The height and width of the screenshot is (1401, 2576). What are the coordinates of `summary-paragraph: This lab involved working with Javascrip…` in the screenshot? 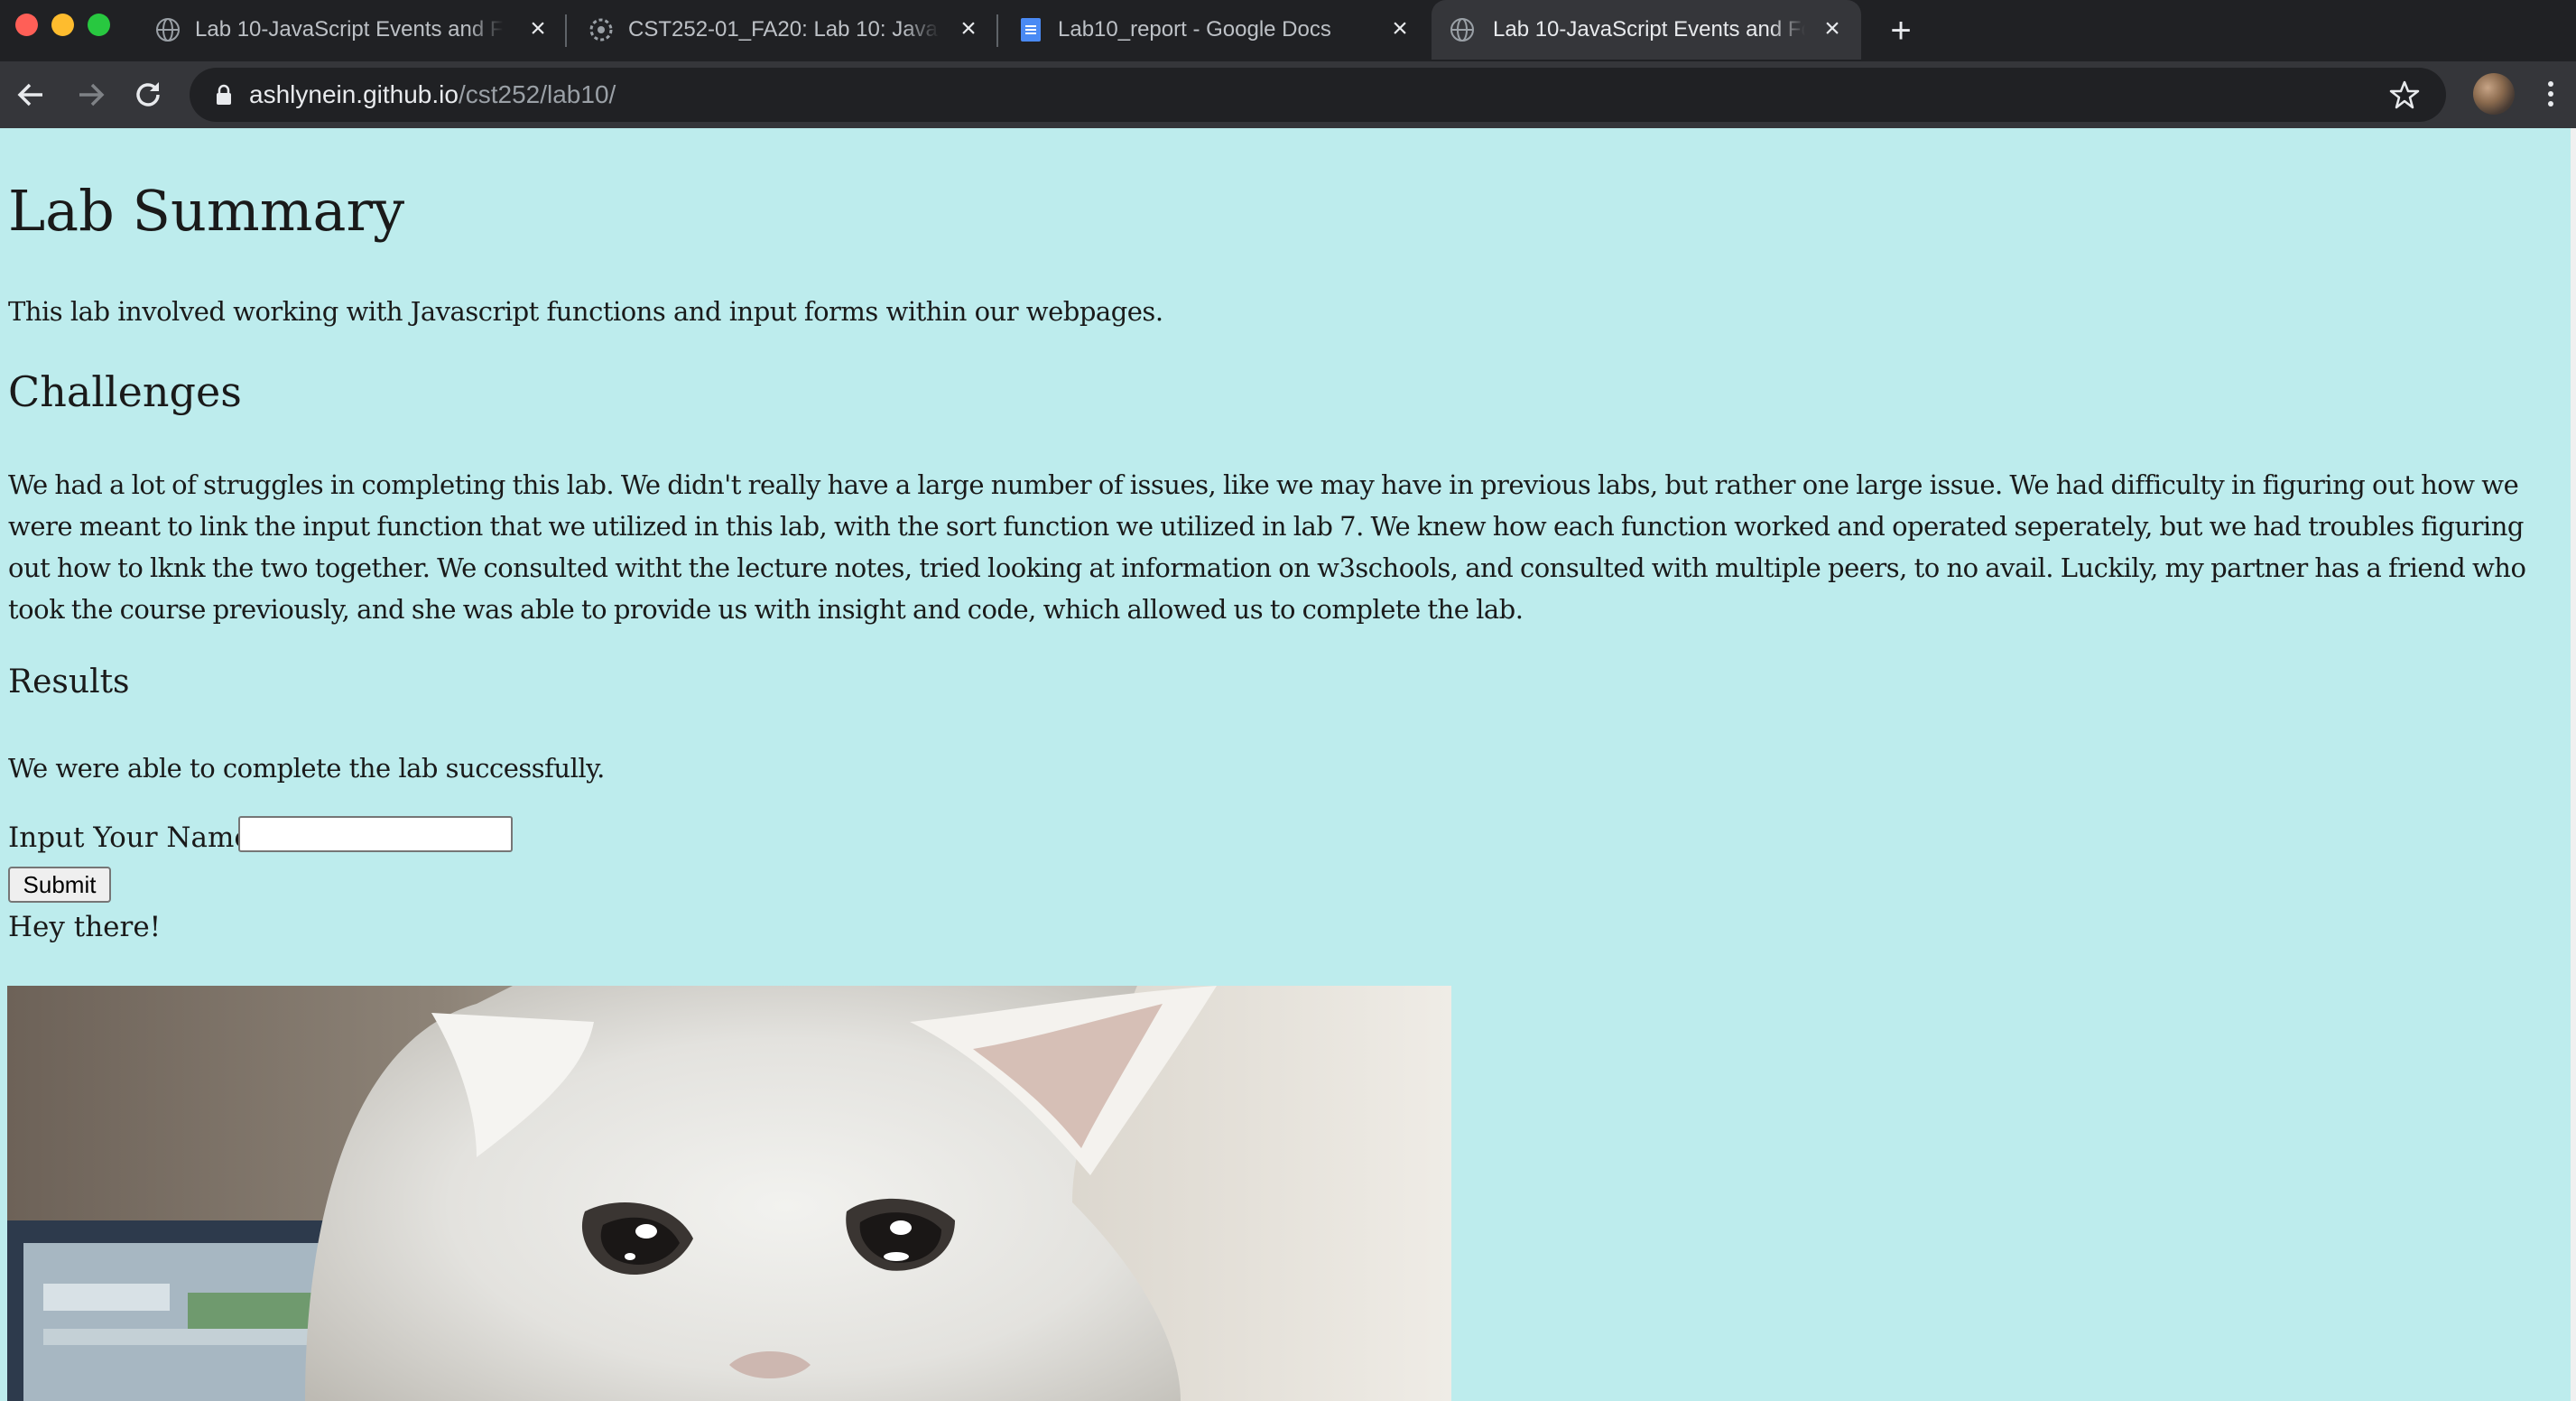 It's located at (585, 311).